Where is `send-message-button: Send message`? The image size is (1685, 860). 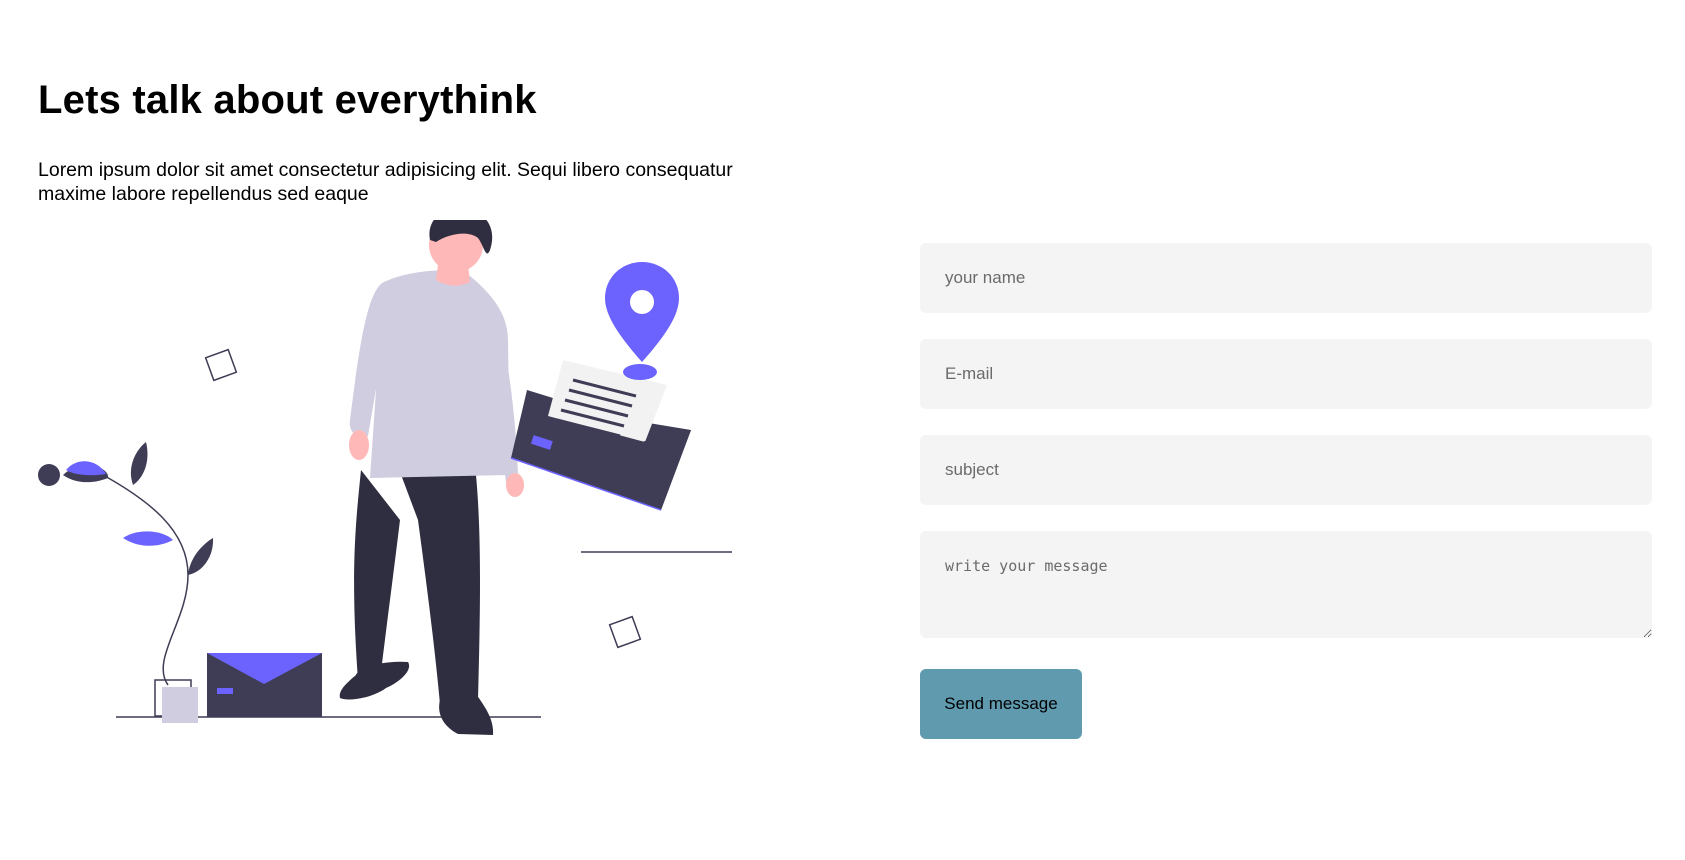
send-message-button: Send message is located at coordinates (1001, 704).